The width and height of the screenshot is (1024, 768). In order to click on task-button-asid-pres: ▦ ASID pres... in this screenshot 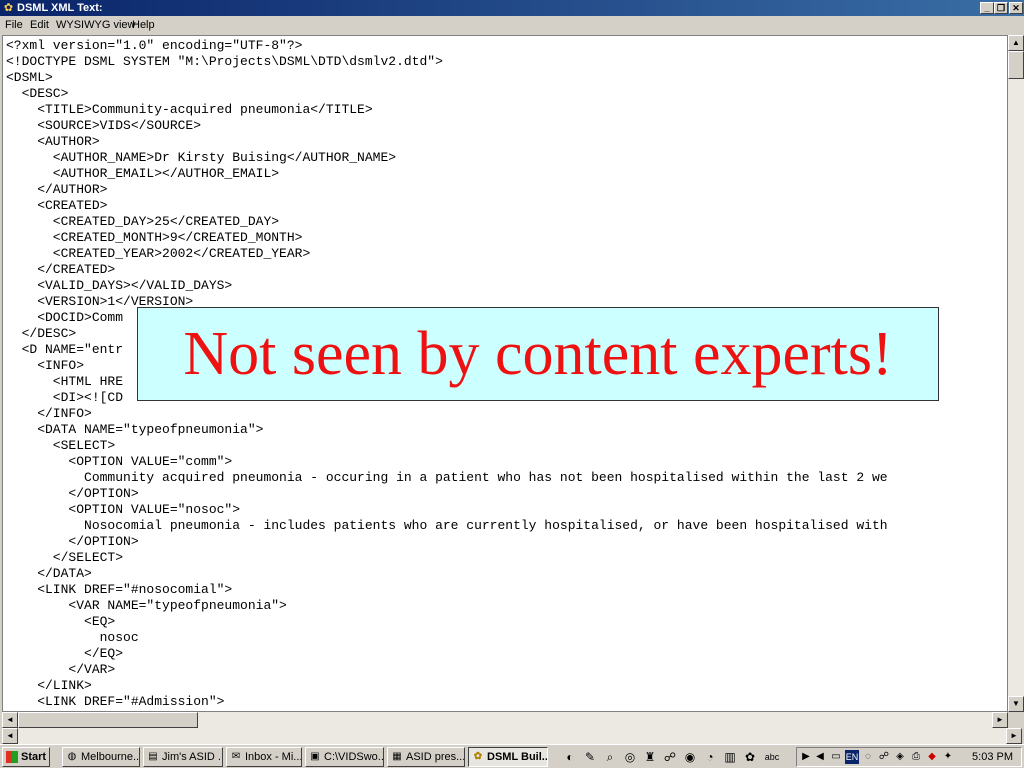, I will do `click(426, 757)`.